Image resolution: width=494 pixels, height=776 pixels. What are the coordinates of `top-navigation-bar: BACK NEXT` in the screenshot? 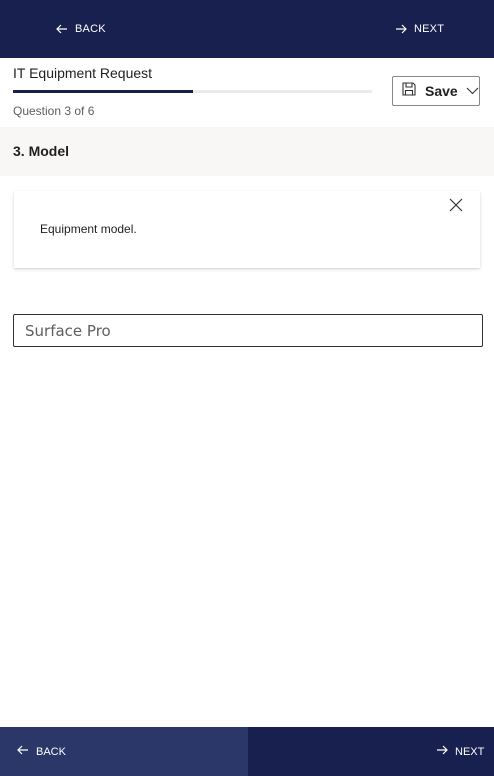 It's located at (247, 29).